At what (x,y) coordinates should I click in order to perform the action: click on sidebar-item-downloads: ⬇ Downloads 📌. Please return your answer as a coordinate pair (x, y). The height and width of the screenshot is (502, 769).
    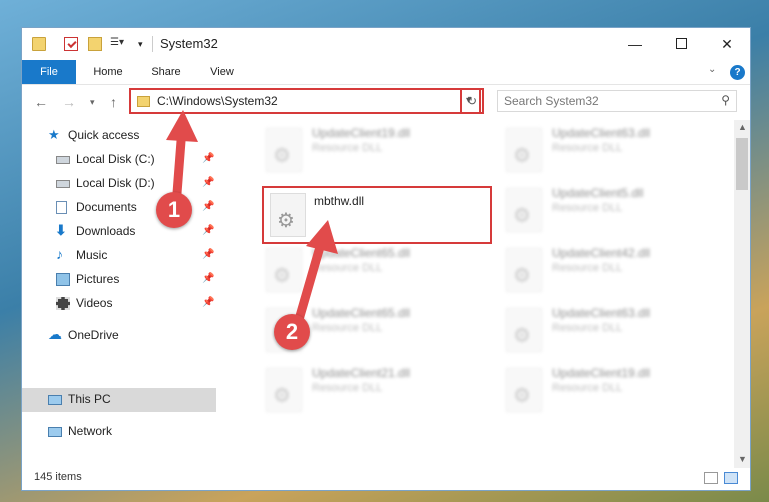
    Looking at the image, I should click on (119, 232).